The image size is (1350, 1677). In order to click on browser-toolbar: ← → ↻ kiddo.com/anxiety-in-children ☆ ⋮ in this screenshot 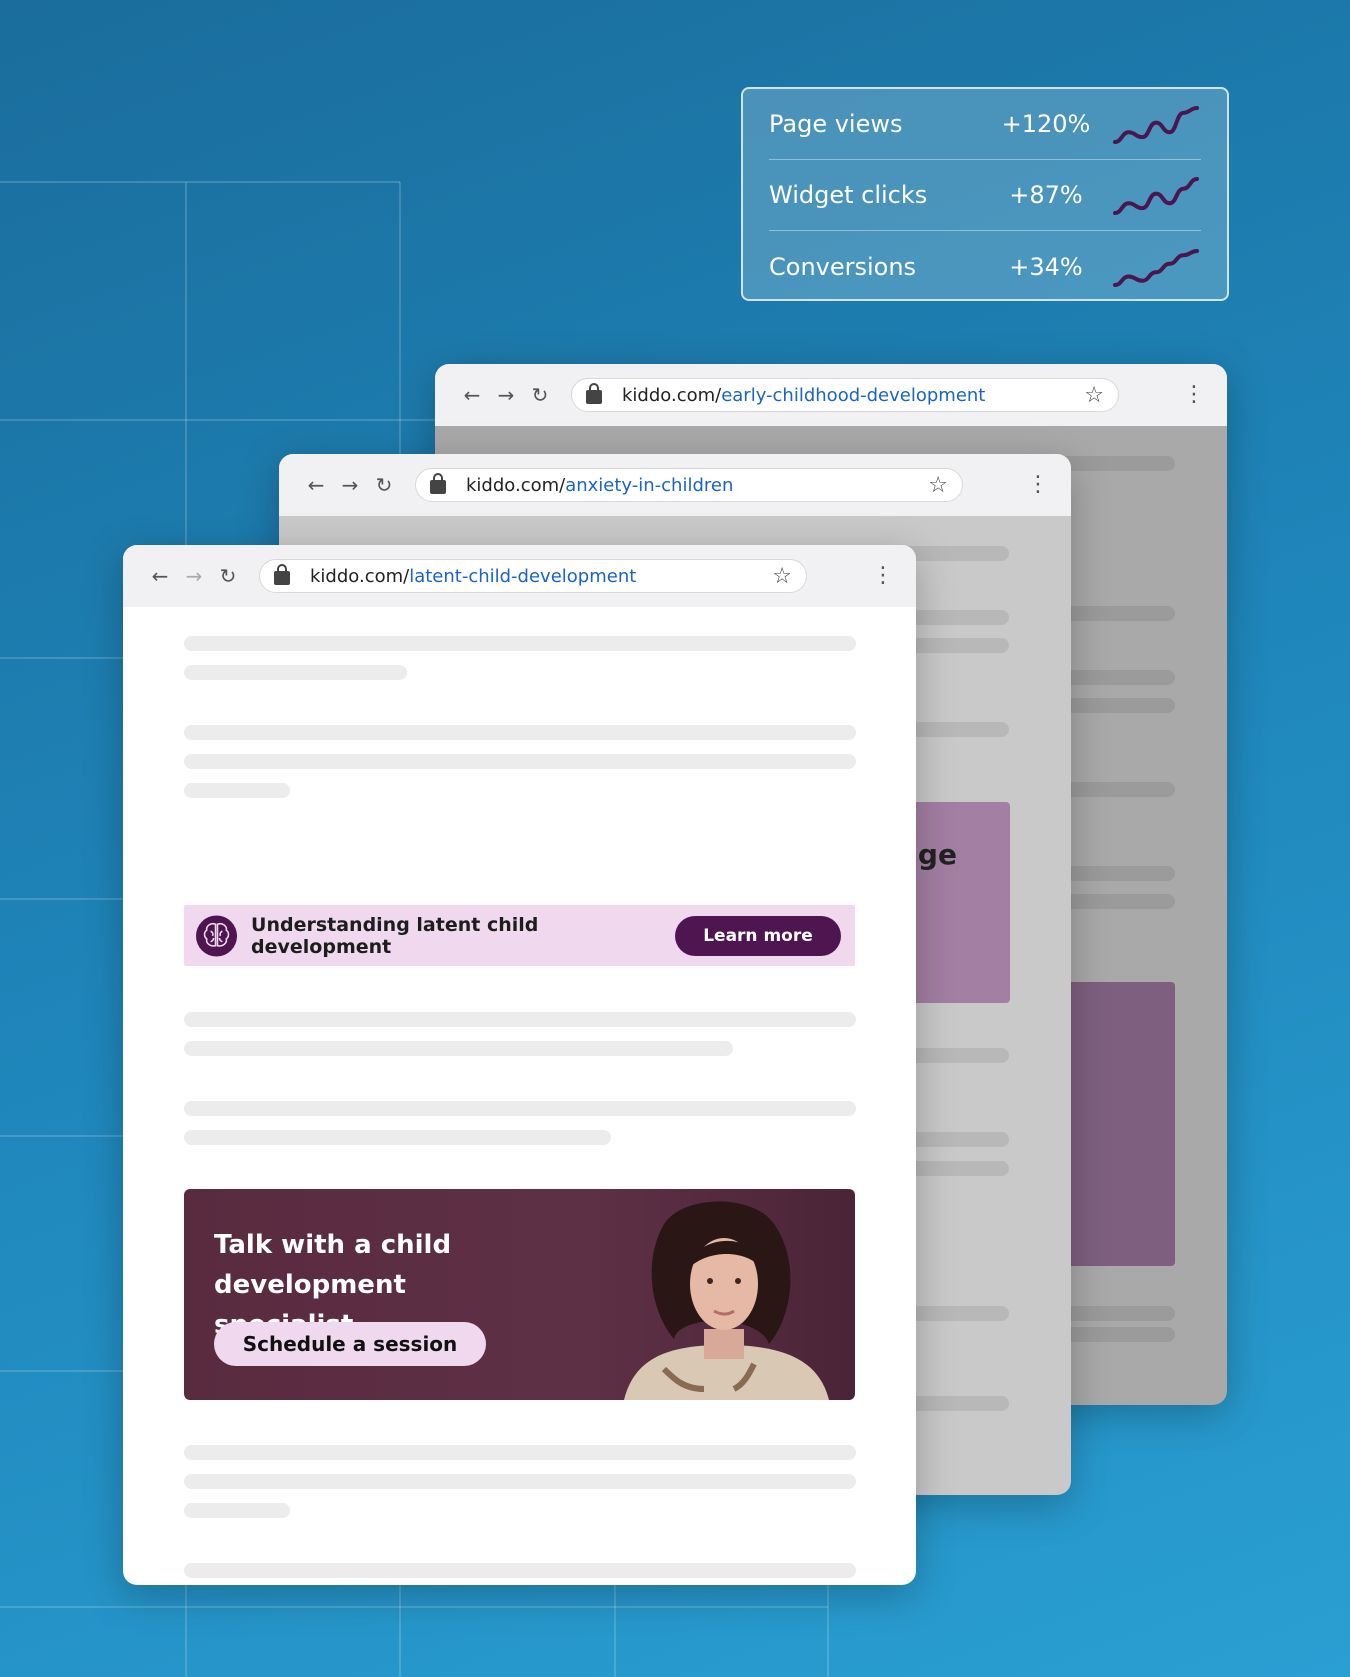, I will do `click(675, 485)`.